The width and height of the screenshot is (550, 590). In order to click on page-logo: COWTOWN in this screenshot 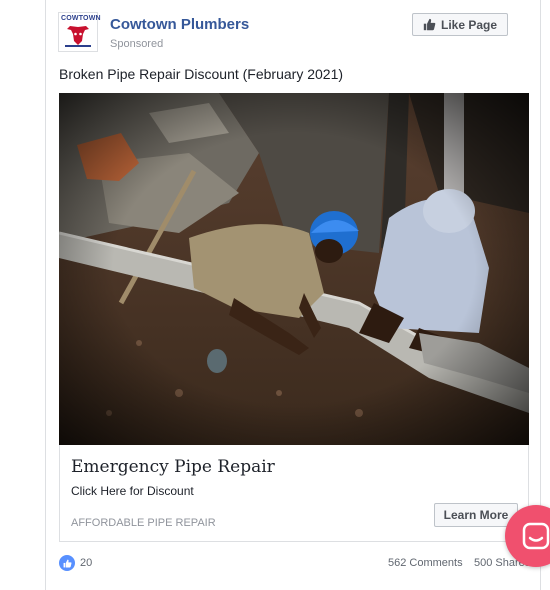, I will do `click(79, 32)`.